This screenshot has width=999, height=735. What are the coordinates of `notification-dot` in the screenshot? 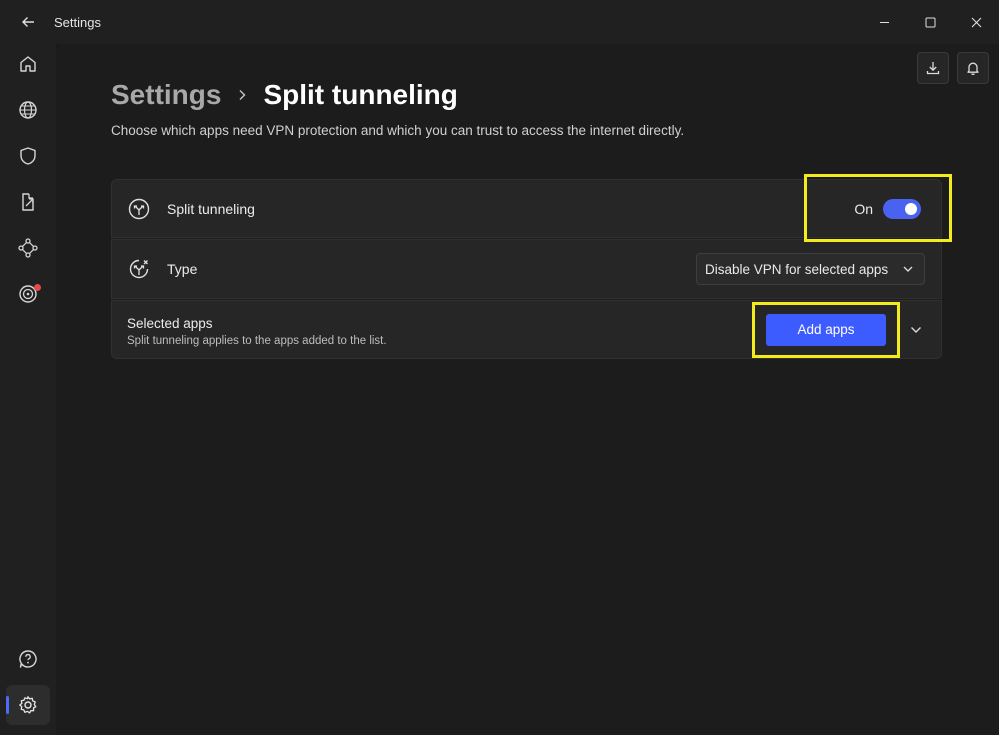 It's located at (37, 287).